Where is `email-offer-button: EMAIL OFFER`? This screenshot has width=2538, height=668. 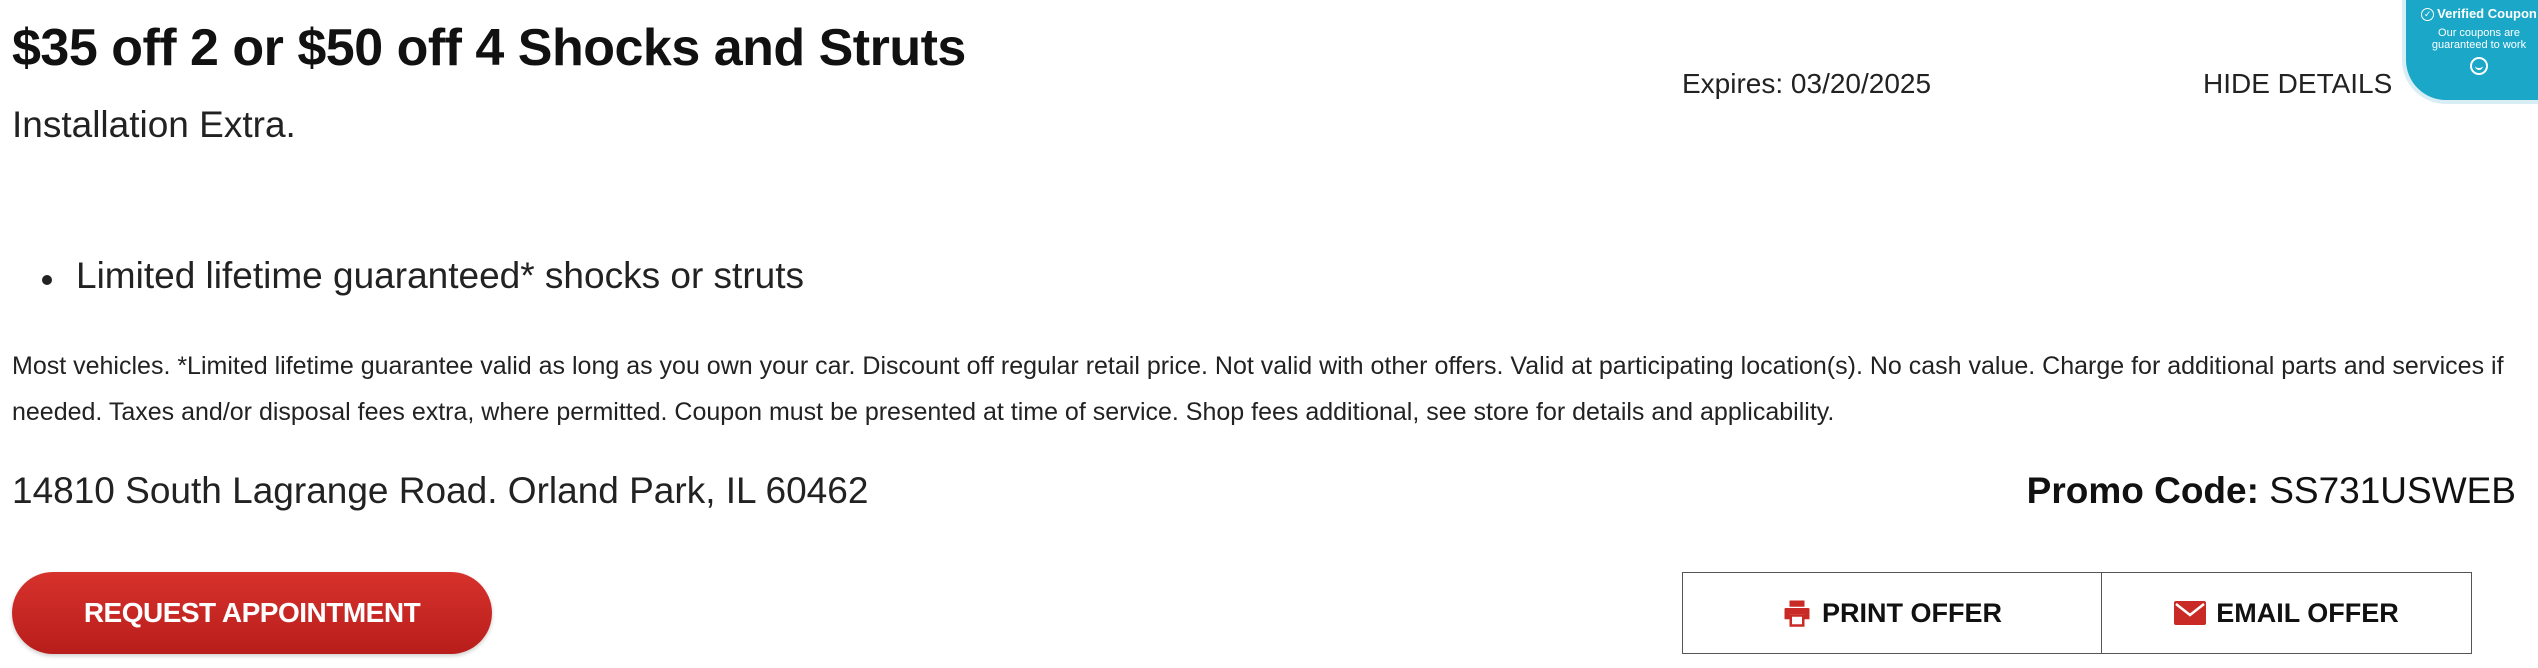
email-offer-button: EMAIL OFFER is located at coordinates (2286, 613).